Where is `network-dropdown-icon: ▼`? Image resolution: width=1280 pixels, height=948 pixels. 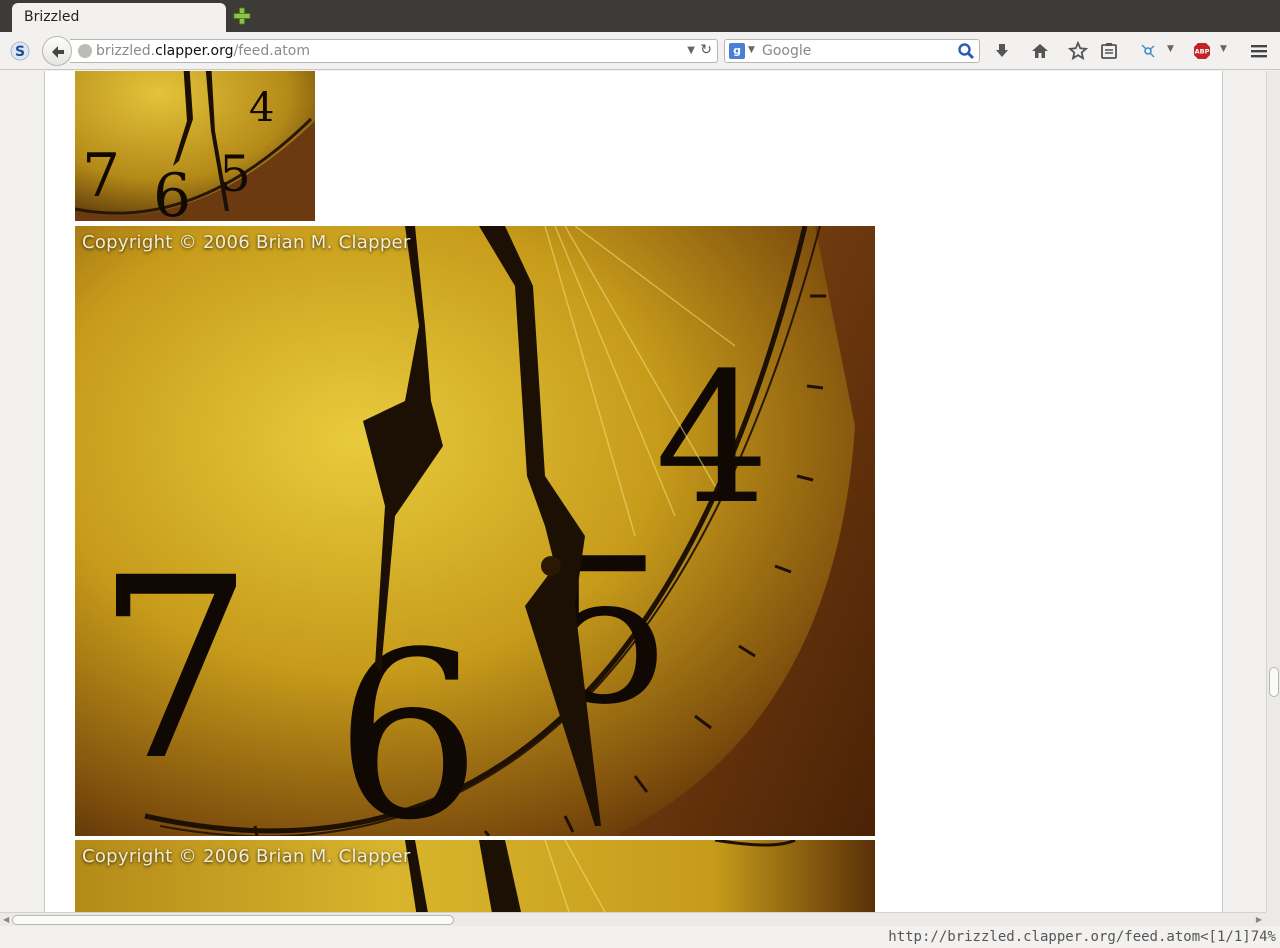
network-dropdown-icon: ▼ is located at coordinates (1170, 49).